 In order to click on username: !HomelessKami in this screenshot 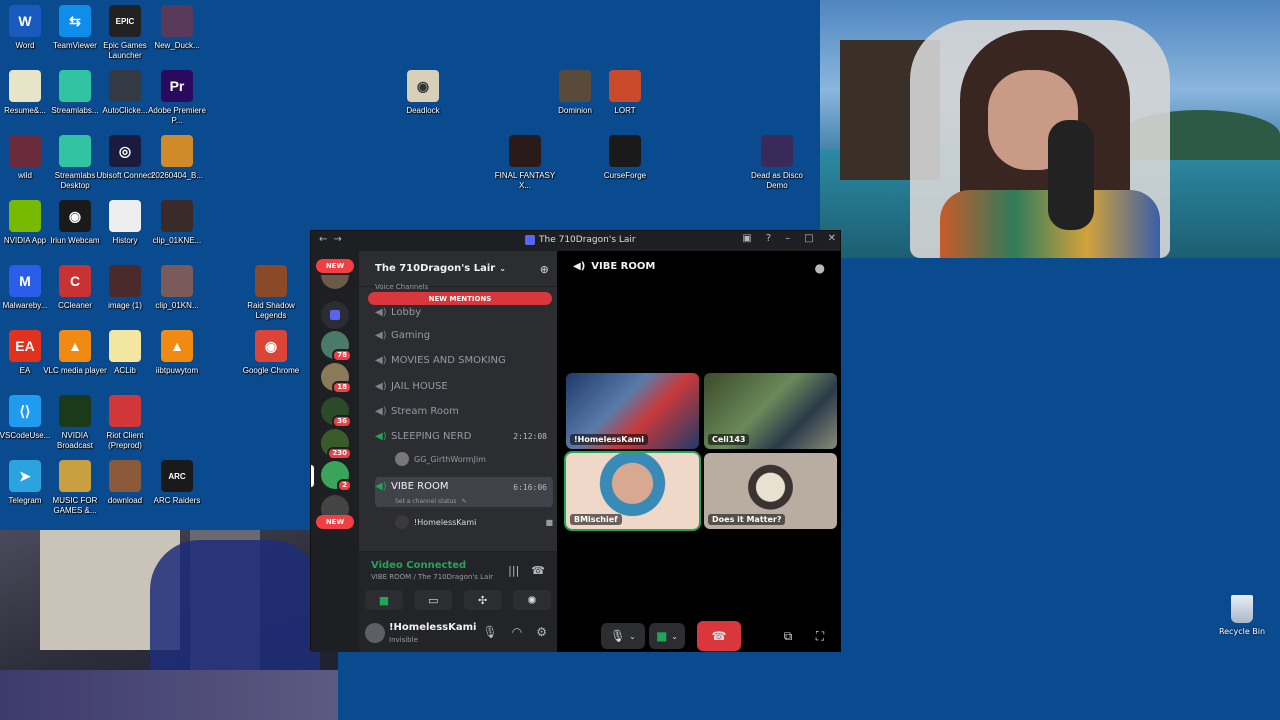, I will do `click(432, 627)`.